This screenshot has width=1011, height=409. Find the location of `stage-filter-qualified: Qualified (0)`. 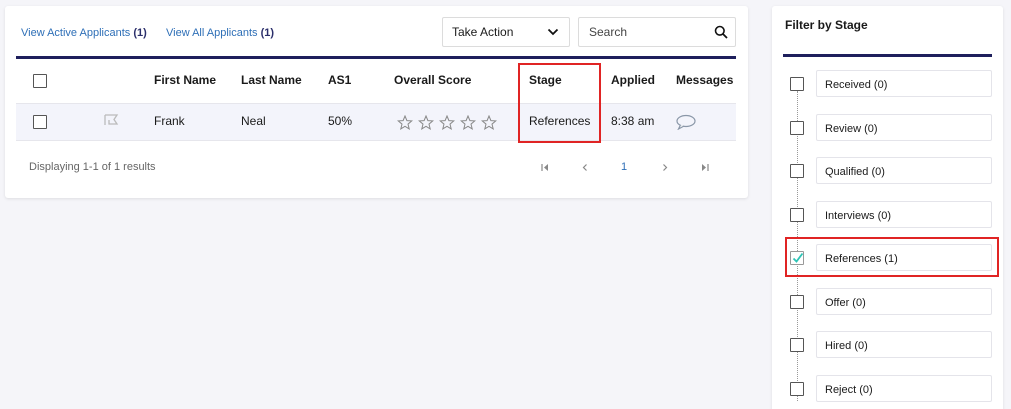

stage-filter-qualified: Qualified (0) is located at coordinates (887, 171).